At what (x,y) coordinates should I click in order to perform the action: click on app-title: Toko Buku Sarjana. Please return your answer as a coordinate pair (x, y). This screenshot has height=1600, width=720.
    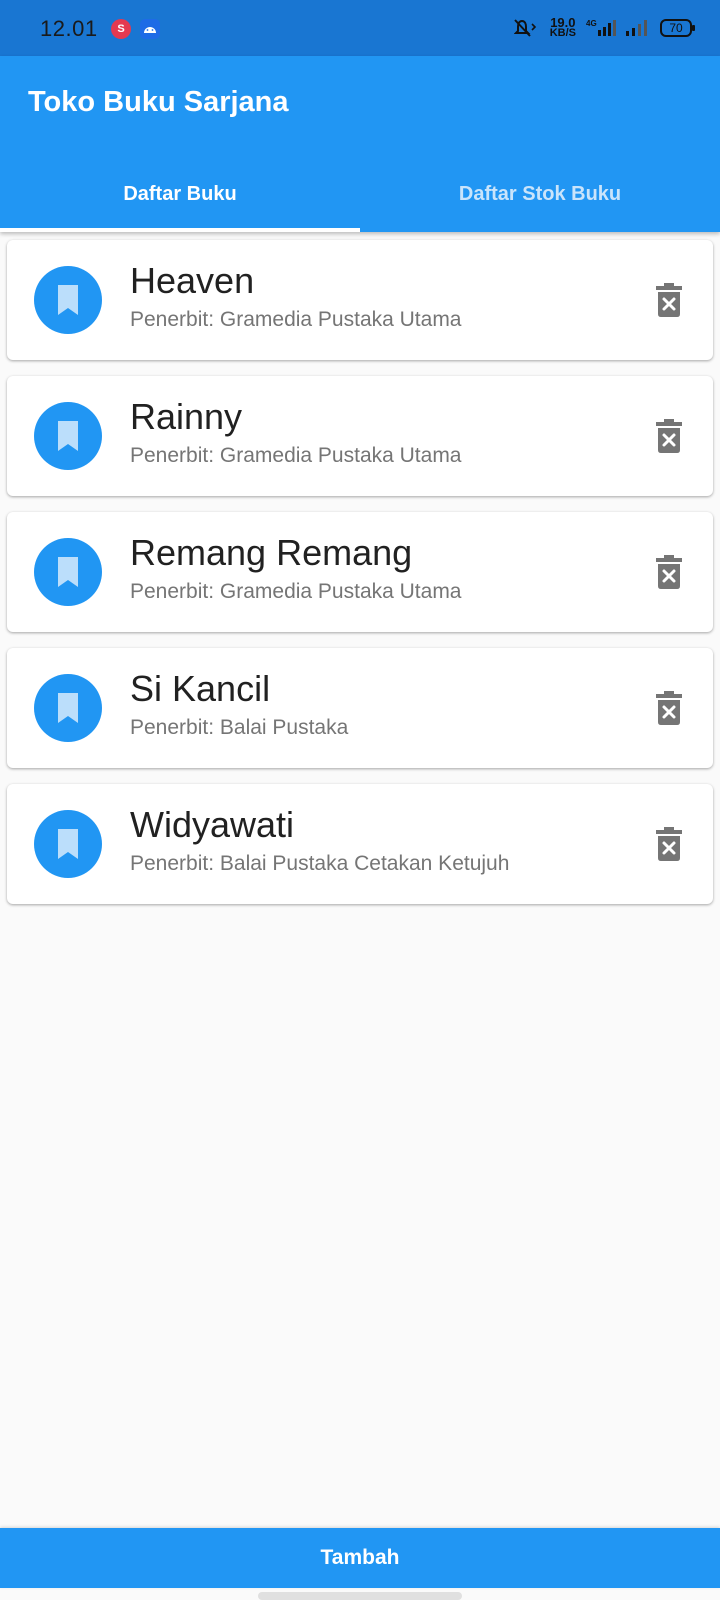
    Looking at the image, I should click on (158, 102).